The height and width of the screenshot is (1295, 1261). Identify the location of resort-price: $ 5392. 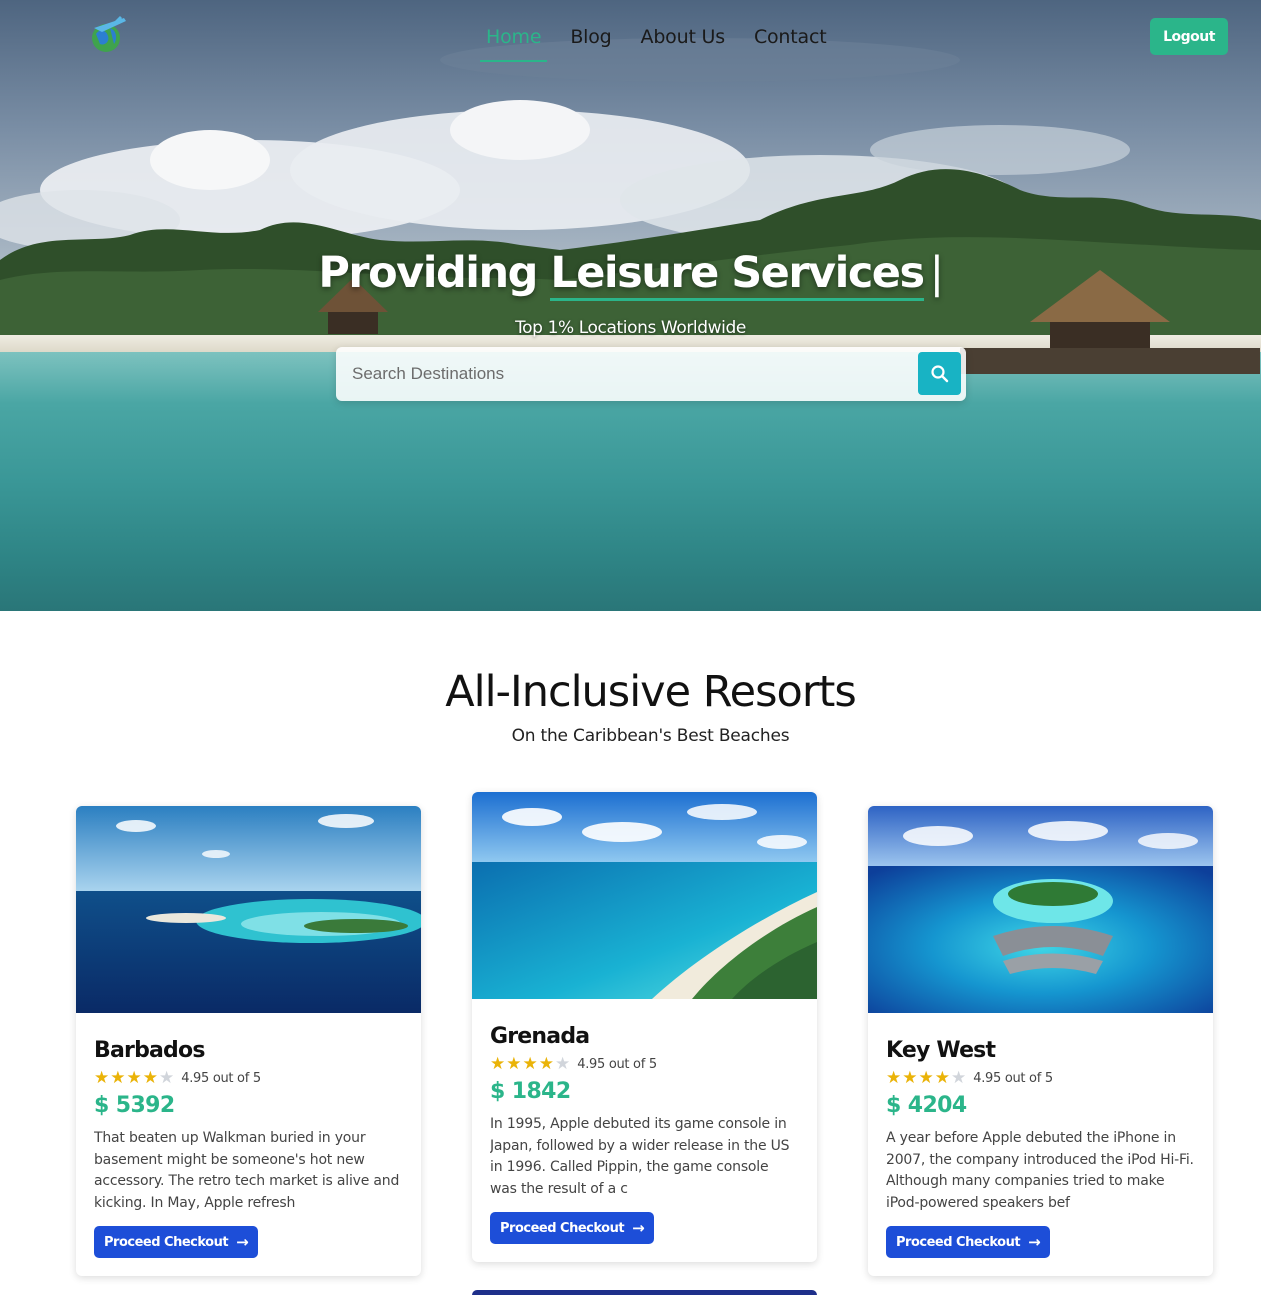
(134, 1105).